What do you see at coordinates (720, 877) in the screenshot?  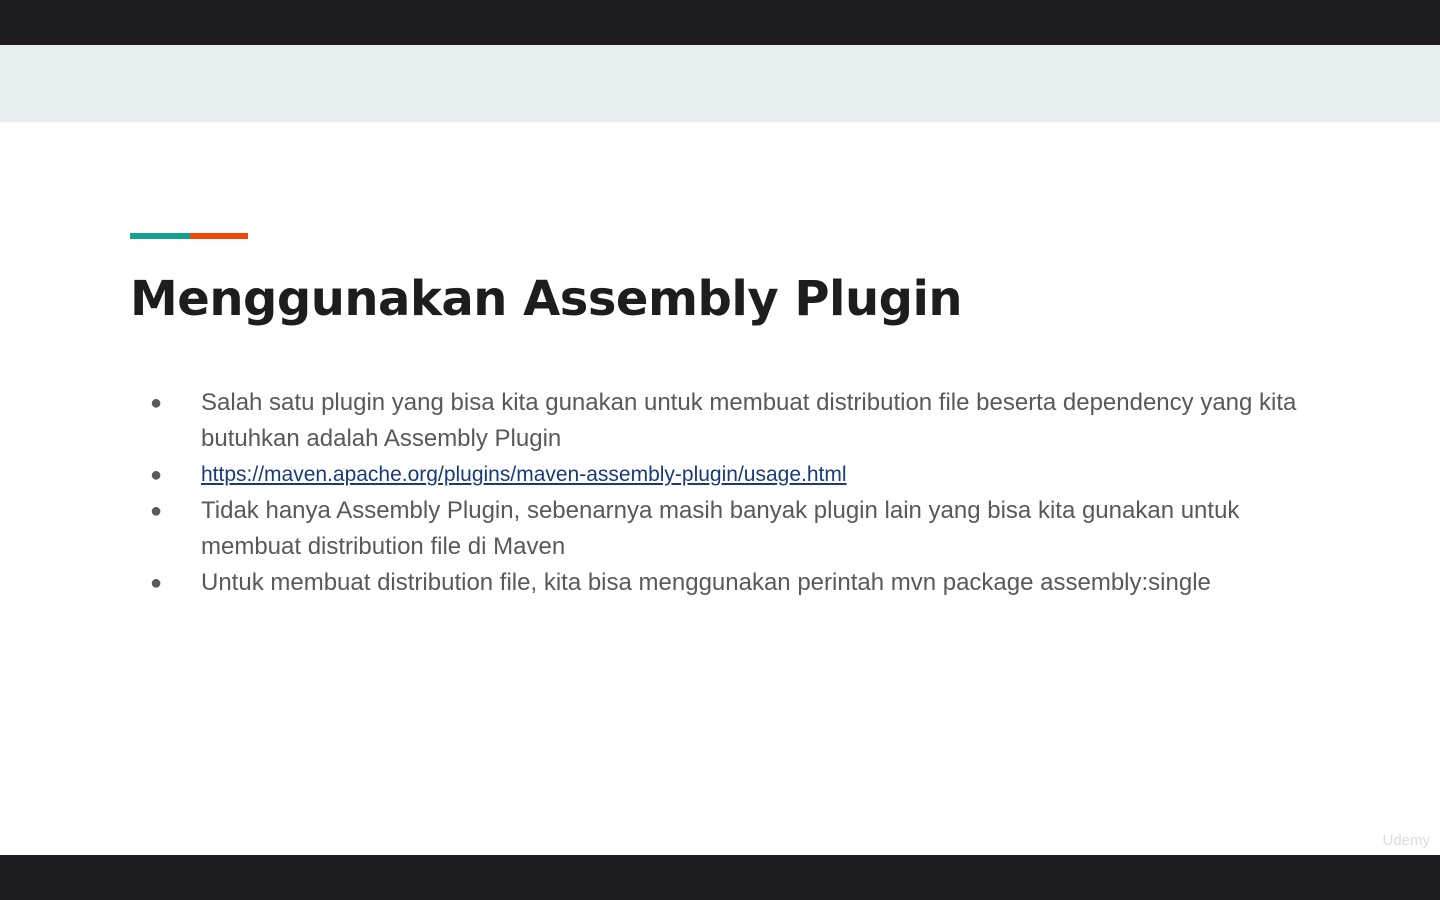 I see `video-bottom-bar` at bounding box center [720, 877].